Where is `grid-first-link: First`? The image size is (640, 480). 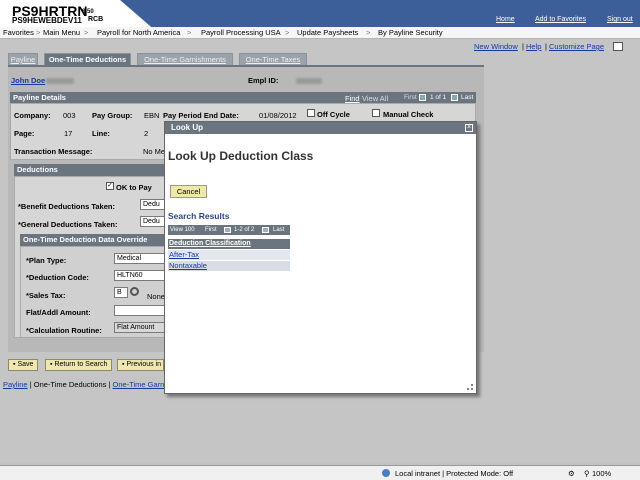
grid-first-link: First is located at coordinates (211, 230).